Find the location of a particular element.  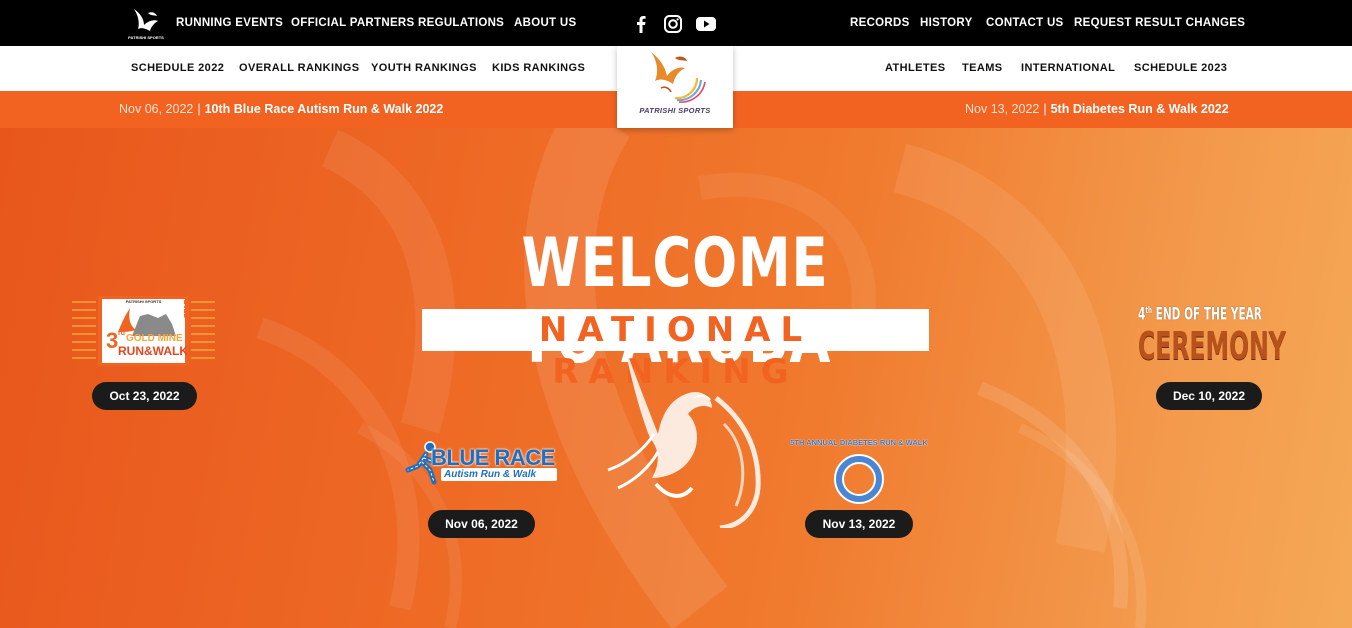

goldmine-line1: GOLD MINE is located at coordinates (154, 338).